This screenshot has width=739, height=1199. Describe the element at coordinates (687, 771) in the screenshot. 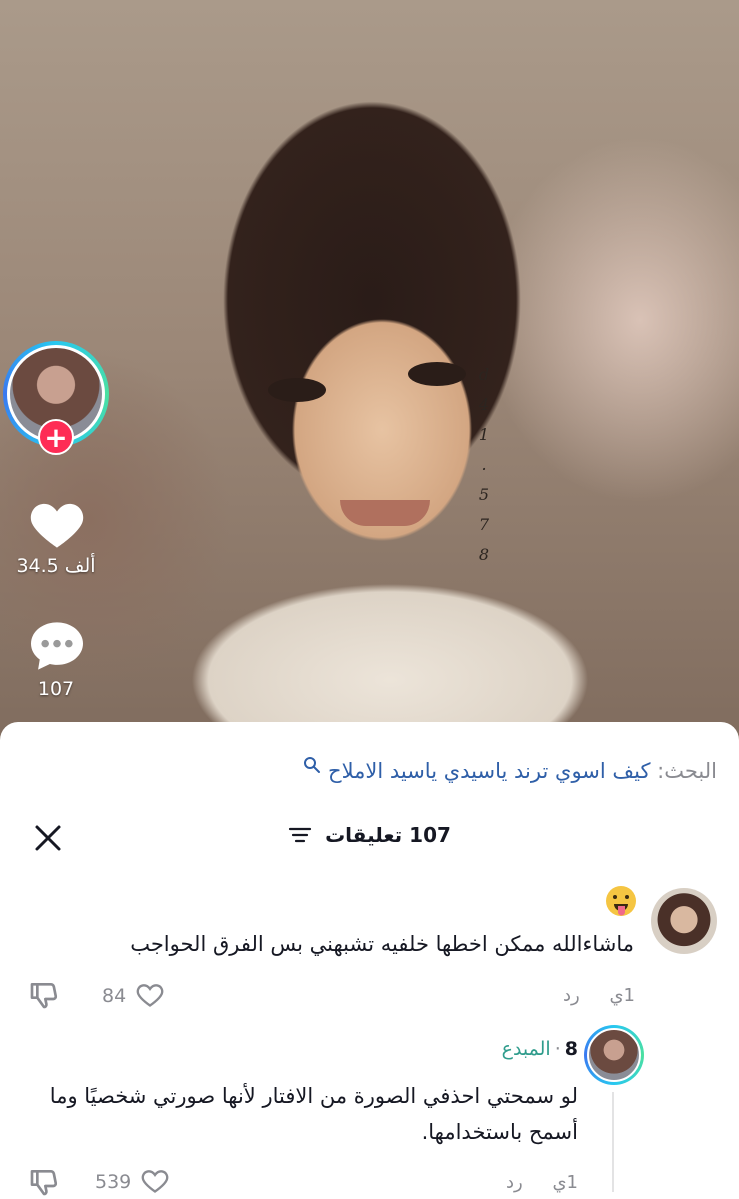

I see `search-label: البحث:` at that location.